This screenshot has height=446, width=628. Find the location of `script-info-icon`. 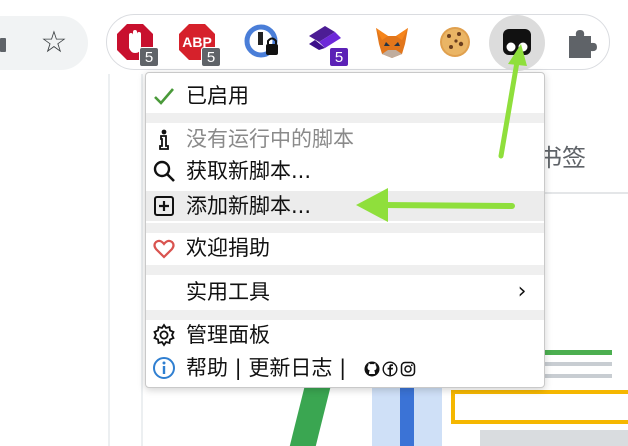

script-info-icon is located at coordinates (164, 139).